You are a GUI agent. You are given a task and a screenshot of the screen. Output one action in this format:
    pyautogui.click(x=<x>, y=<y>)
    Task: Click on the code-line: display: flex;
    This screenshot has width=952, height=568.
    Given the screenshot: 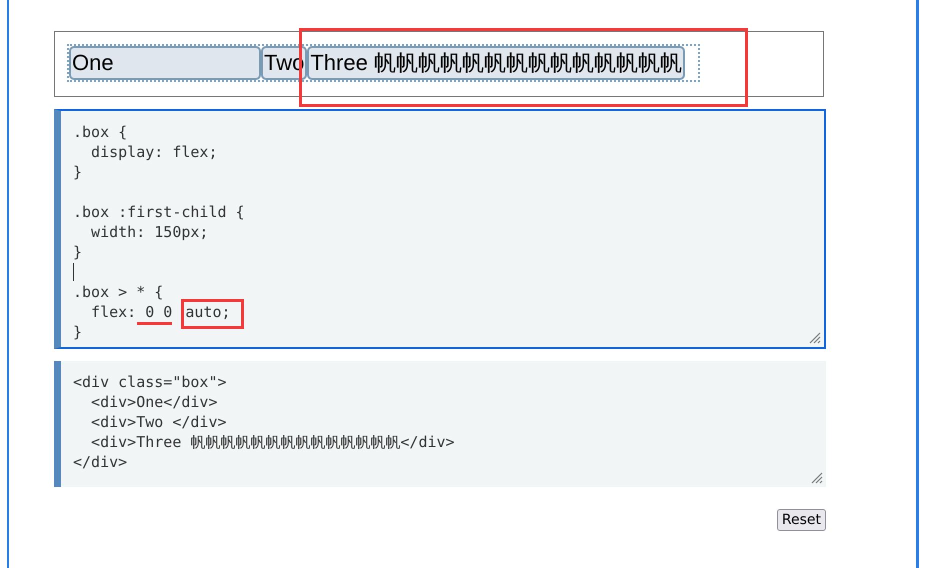 What is the action you would take?
    pyautogui.click(x=154, y=152)
    